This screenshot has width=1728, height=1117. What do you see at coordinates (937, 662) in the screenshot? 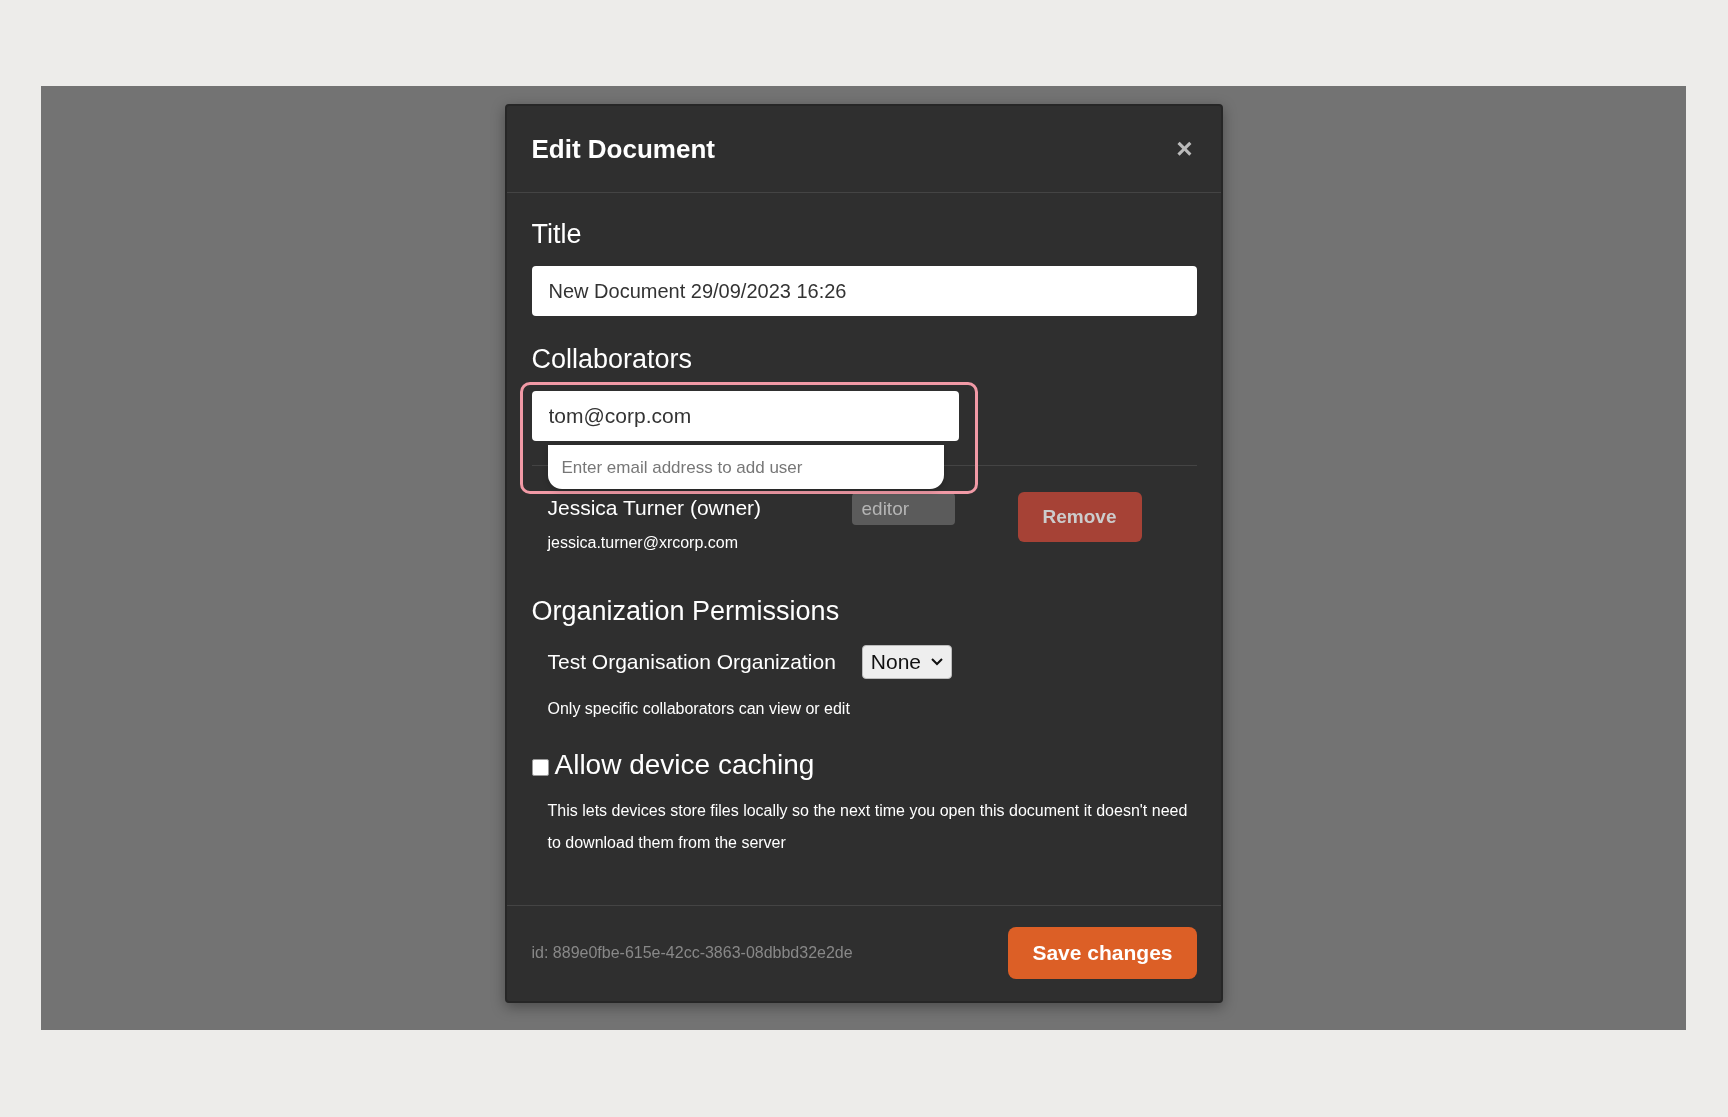
I see `chevron-down-icon` at bounding box center [937, 662].